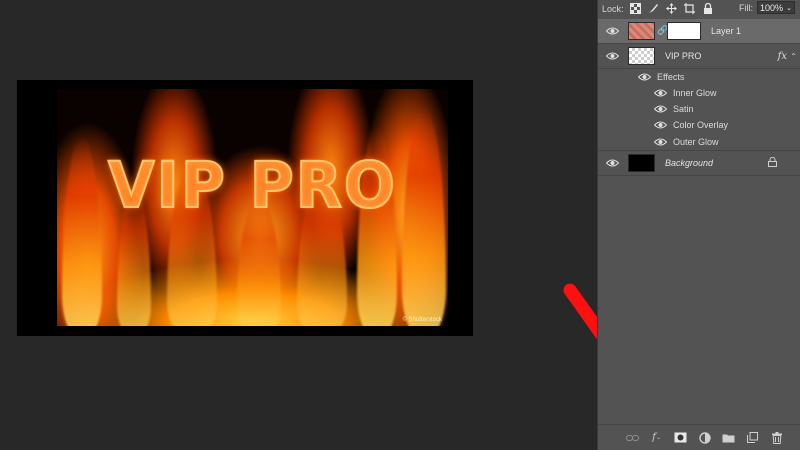  What do you see at coordinates (699, 109) in the screenshot?
I see `effect-satin: Satin` at bounding box center [699, 109].